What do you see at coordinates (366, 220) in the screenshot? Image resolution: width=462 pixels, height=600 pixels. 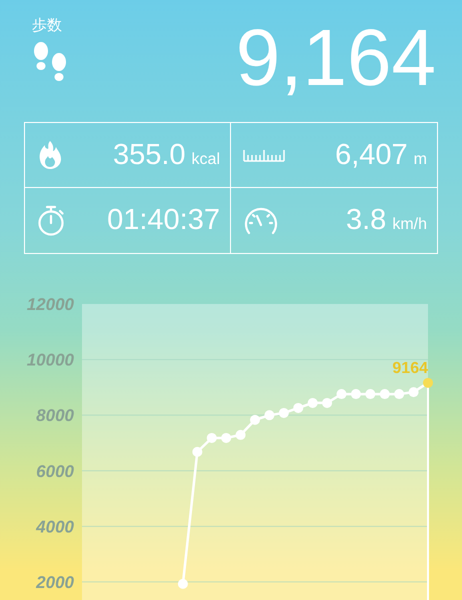 I see `stat-value: 3.8` at bounding box center [366, 220].